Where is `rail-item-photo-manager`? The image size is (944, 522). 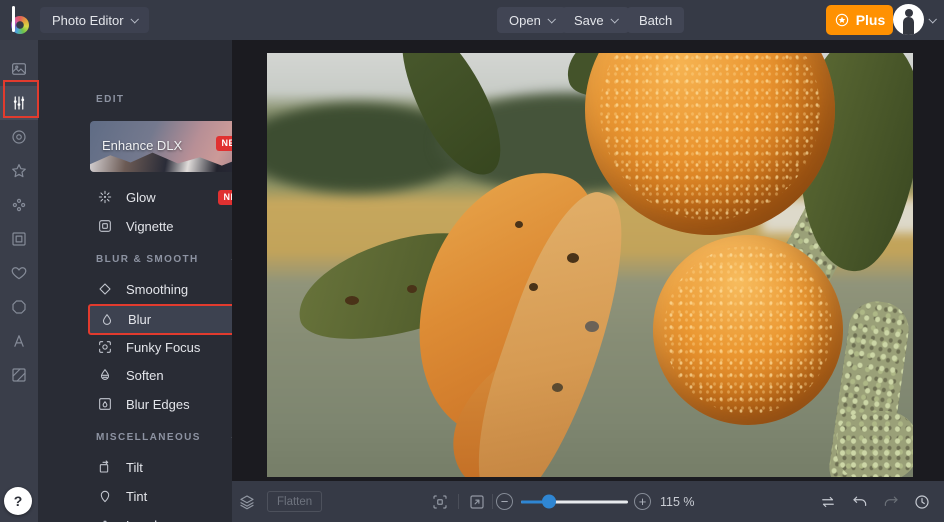 rail-item-photo-manager is located at coordinates (19, 69).